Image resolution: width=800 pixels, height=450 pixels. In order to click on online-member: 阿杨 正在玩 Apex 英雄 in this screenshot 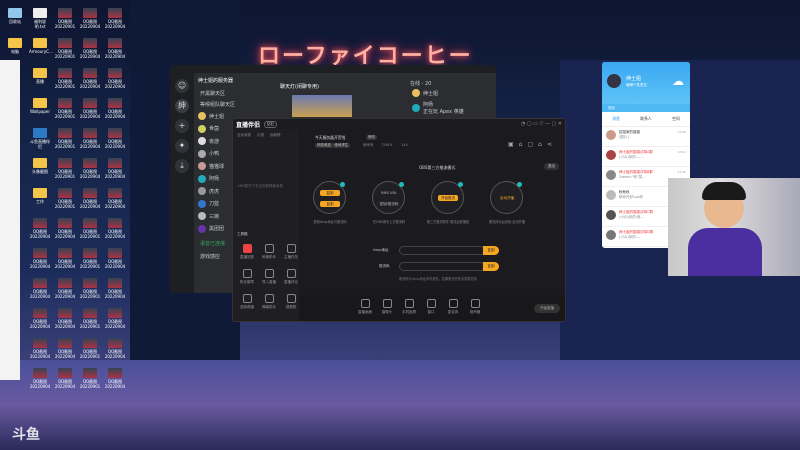, I will do `click(438, 108)`.